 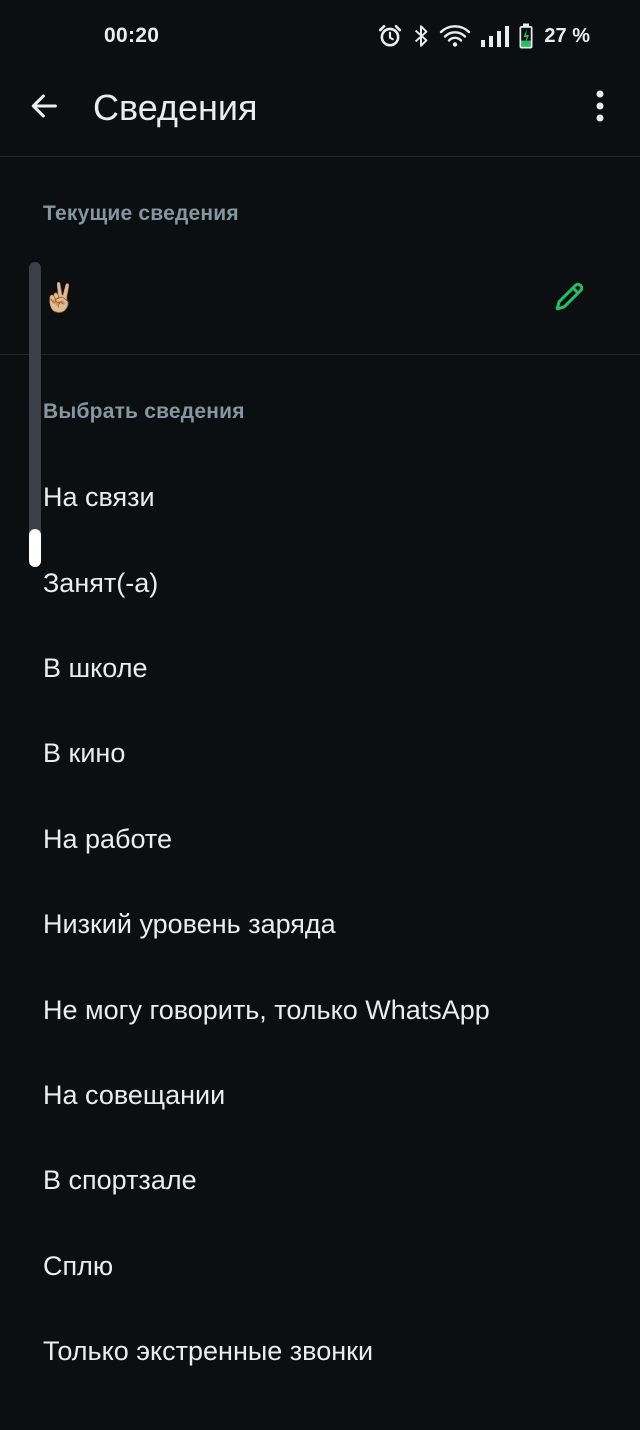 What do you see at coordinates (320, 1009) in the screenshot?
I see `about-option: Не могу говорить, только WhatsApp` at bounding box center [320, 1009].